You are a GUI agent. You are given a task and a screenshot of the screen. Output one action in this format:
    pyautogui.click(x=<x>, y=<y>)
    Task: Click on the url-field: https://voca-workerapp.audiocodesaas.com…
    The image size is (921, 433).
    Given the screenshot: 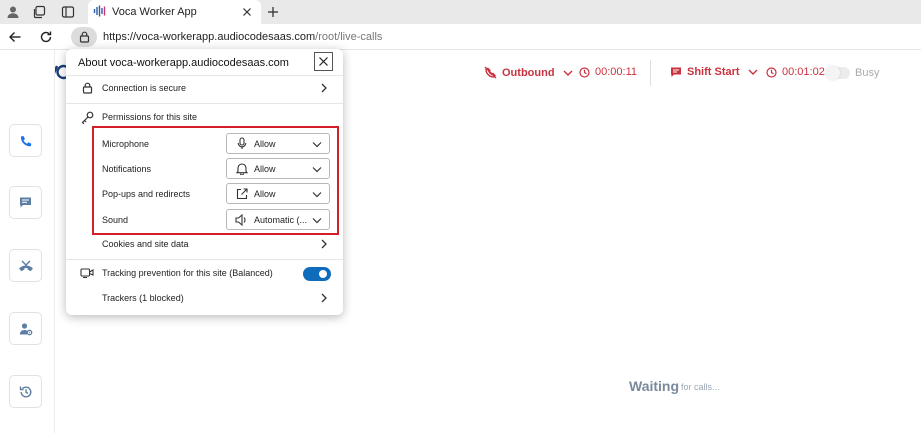 What is the action you would take?
    pyautogui.click(x=242, y=37)
    